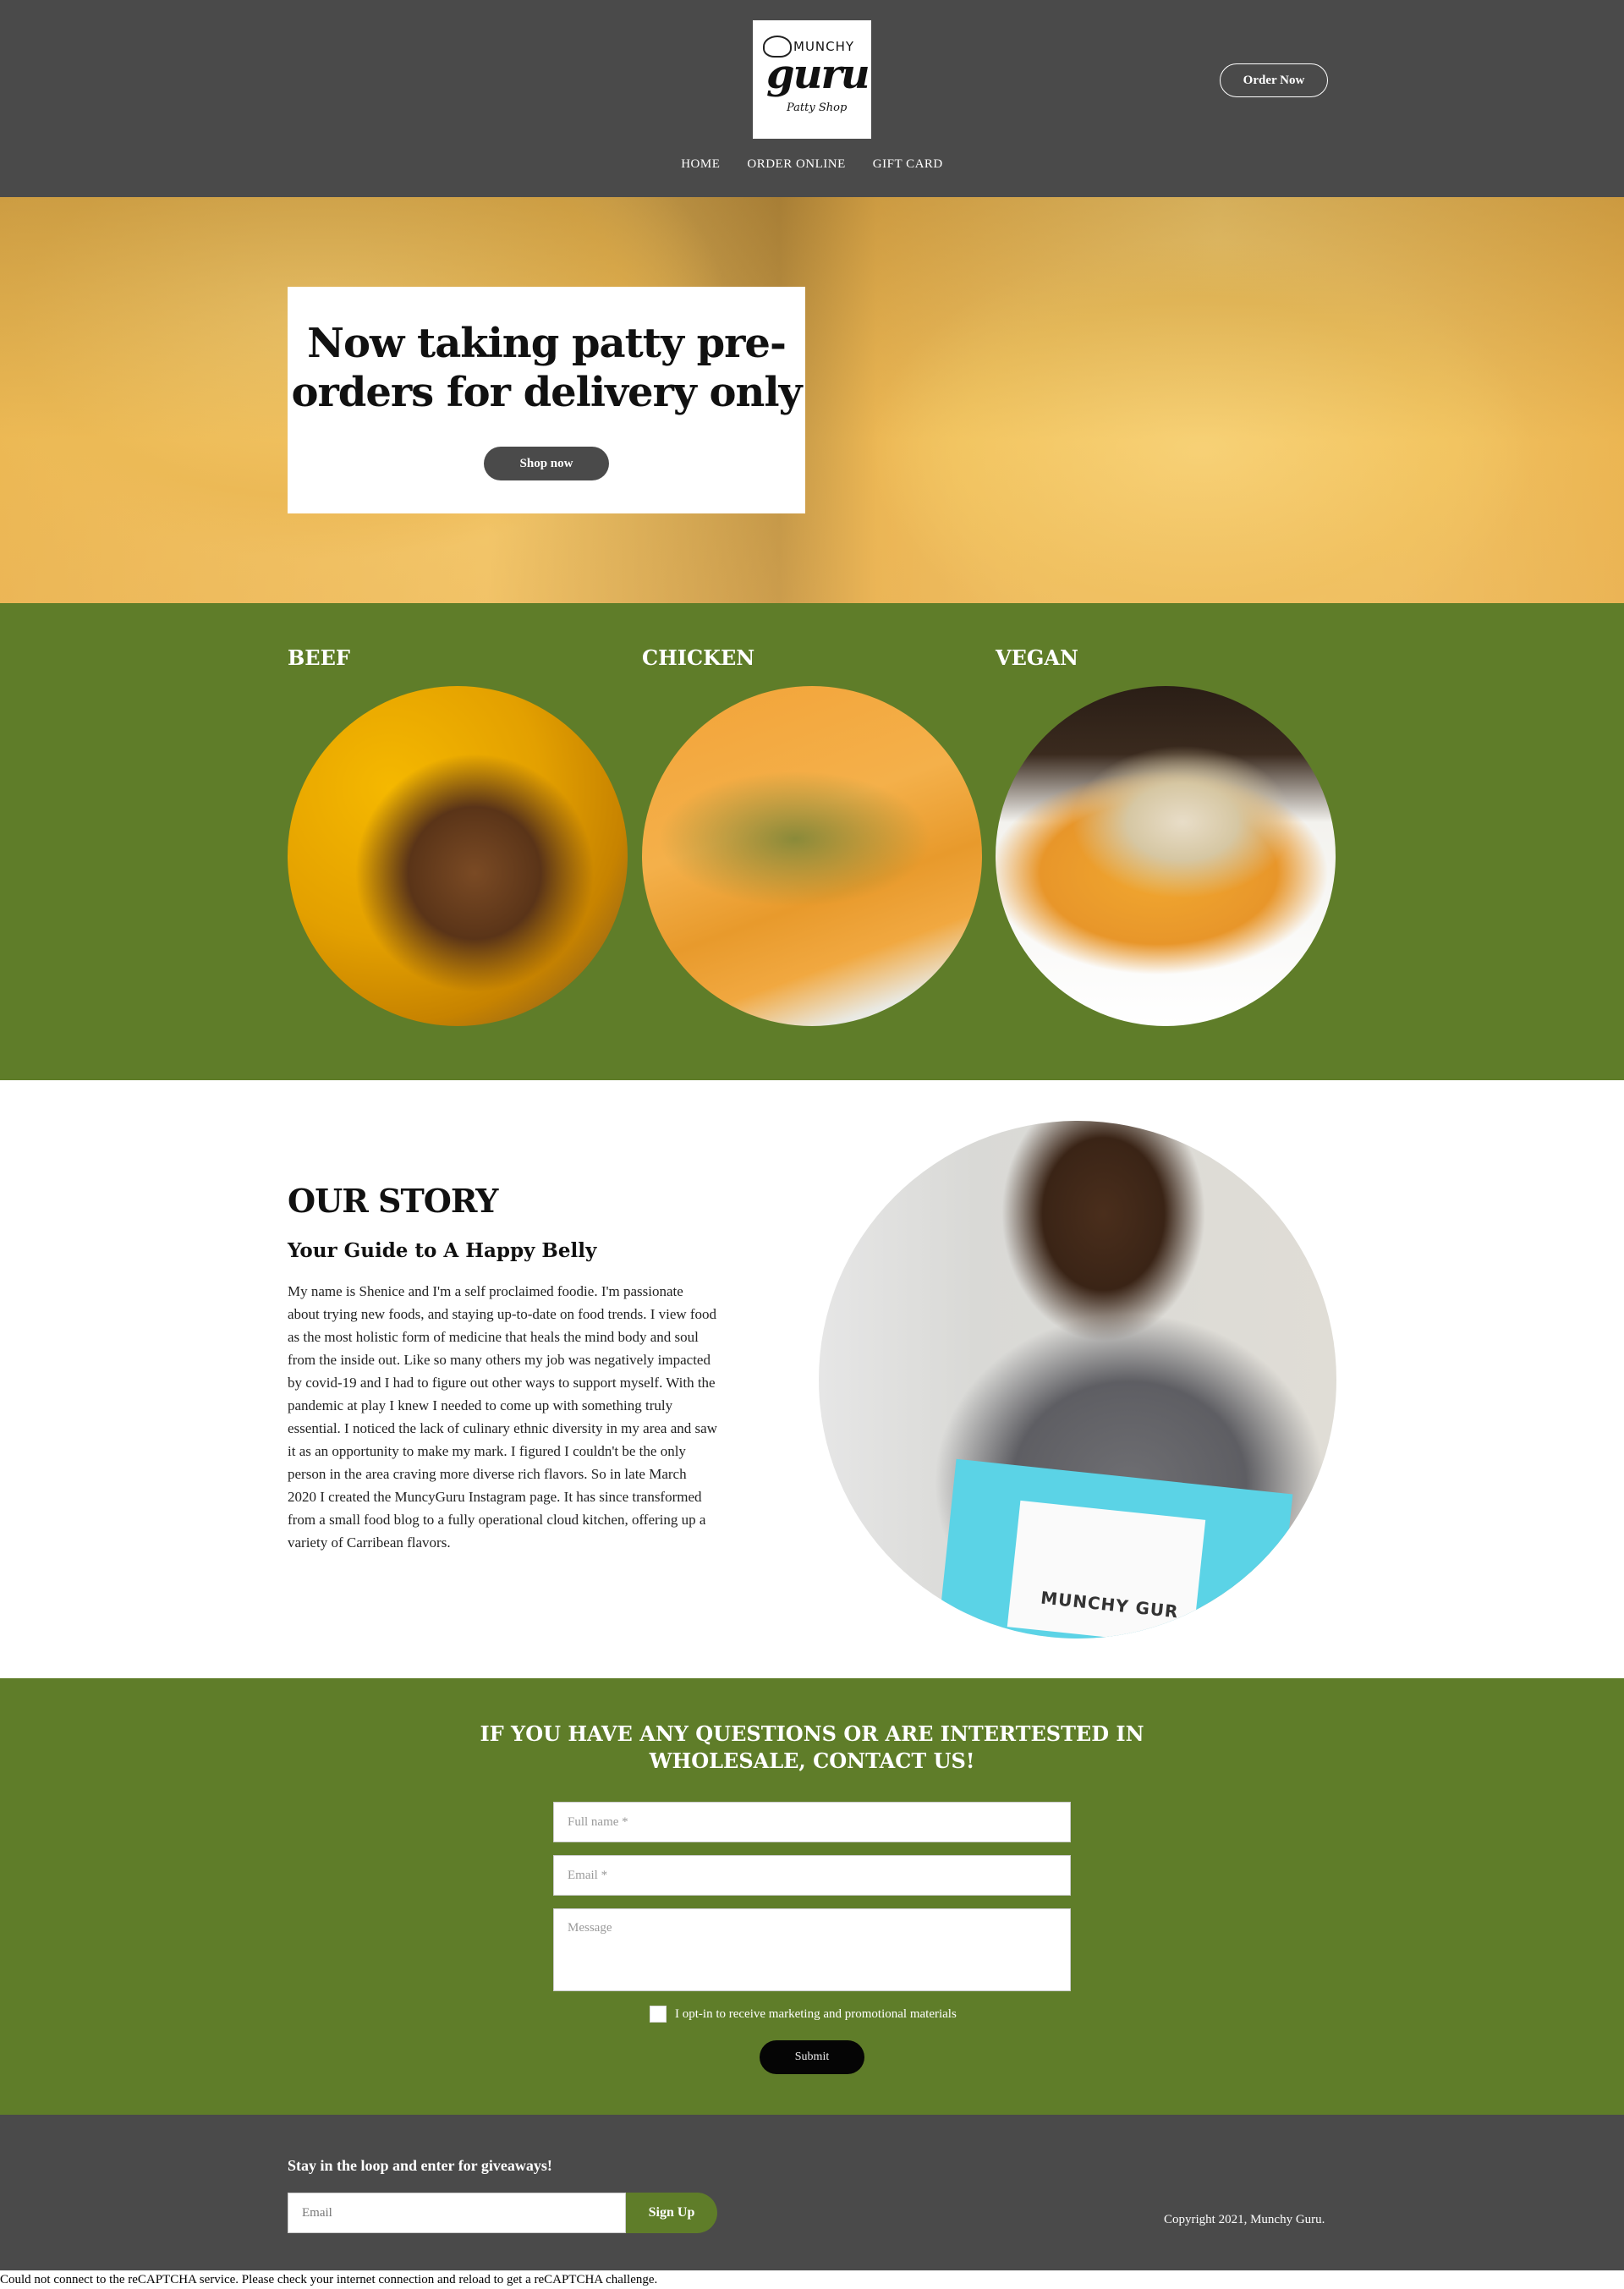 The image size is (1624, 2289). I want to click on patty-title-chicken: CHICKEN, so click(698, 657).